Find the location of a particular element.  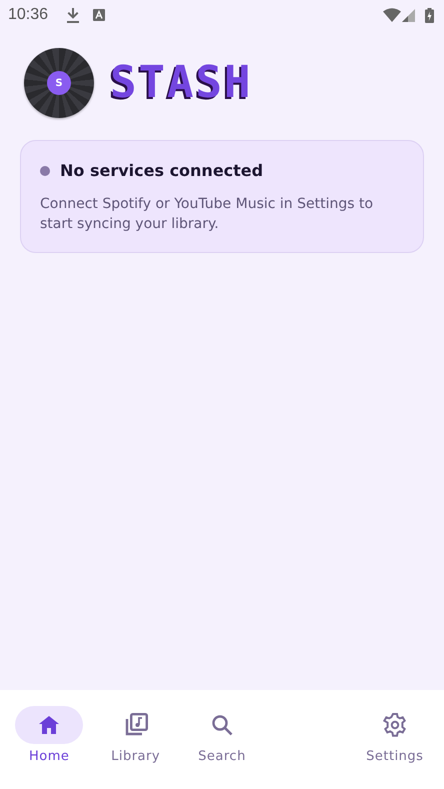

home-icon is located at coordinates (49, 725).